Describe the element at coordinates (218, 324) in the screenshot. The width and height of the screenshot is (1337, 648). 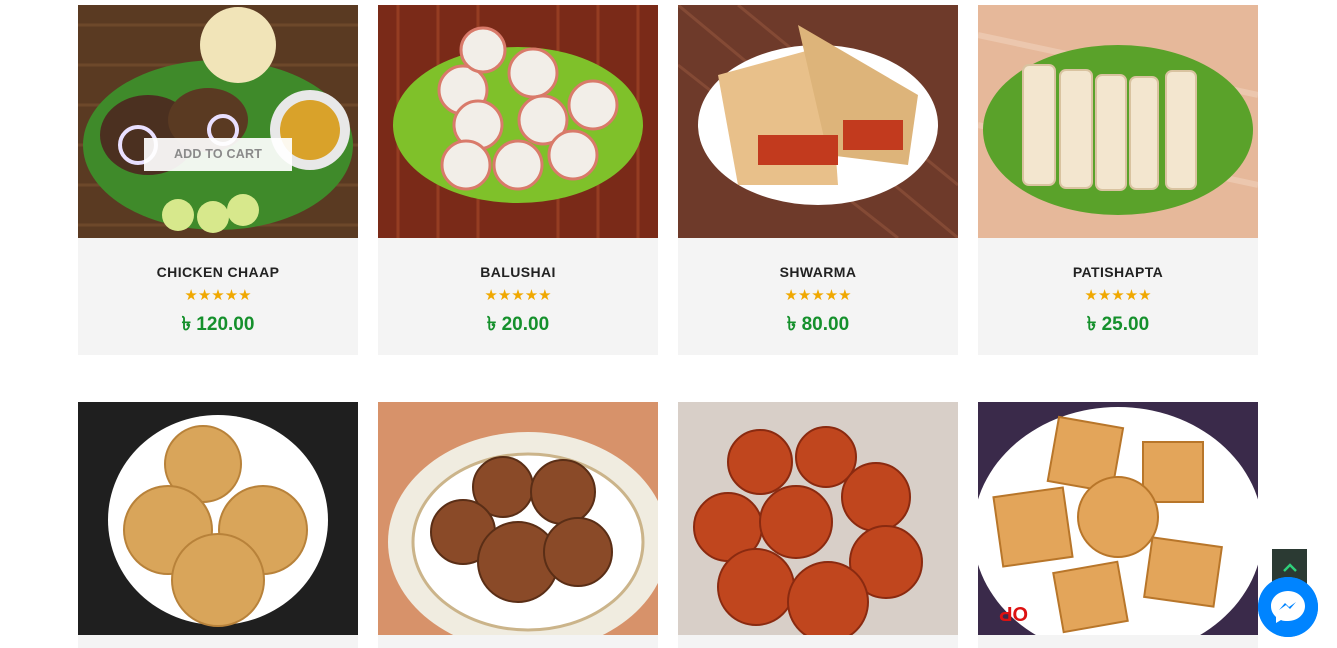
I see `product-price: ৳ 120.00` at that location.